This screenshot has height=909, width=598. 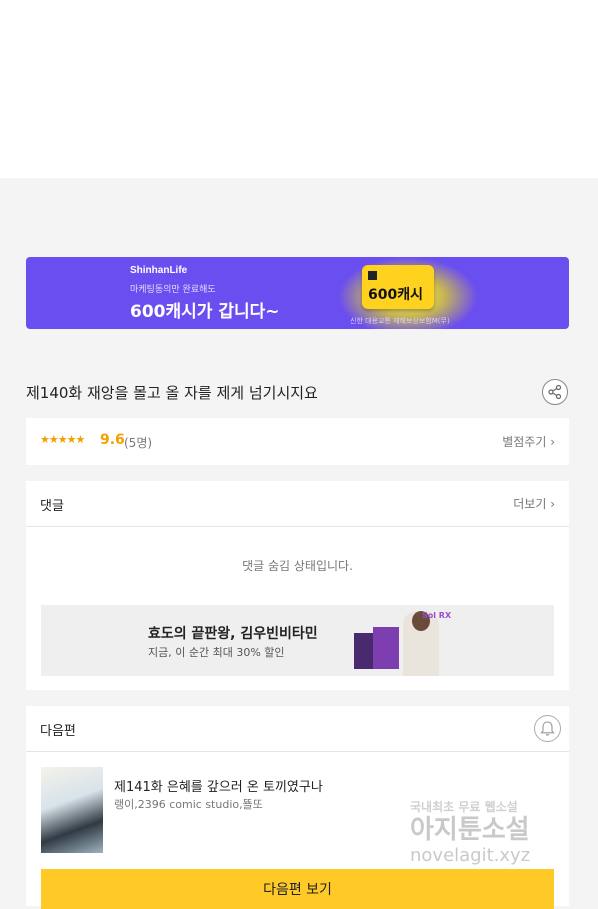 I want to click on banner-subline: 마케팅동의만 완료해도, so click(x=173, y=290).